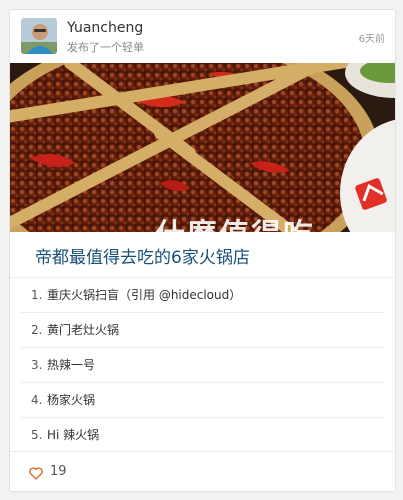 Image resolution: width=403 pixels, height=500 pixels. What do you see at coordinates (37, 295) in the screenshot?
I see `list-item-number: 1.` at bounding box center [37, 295].